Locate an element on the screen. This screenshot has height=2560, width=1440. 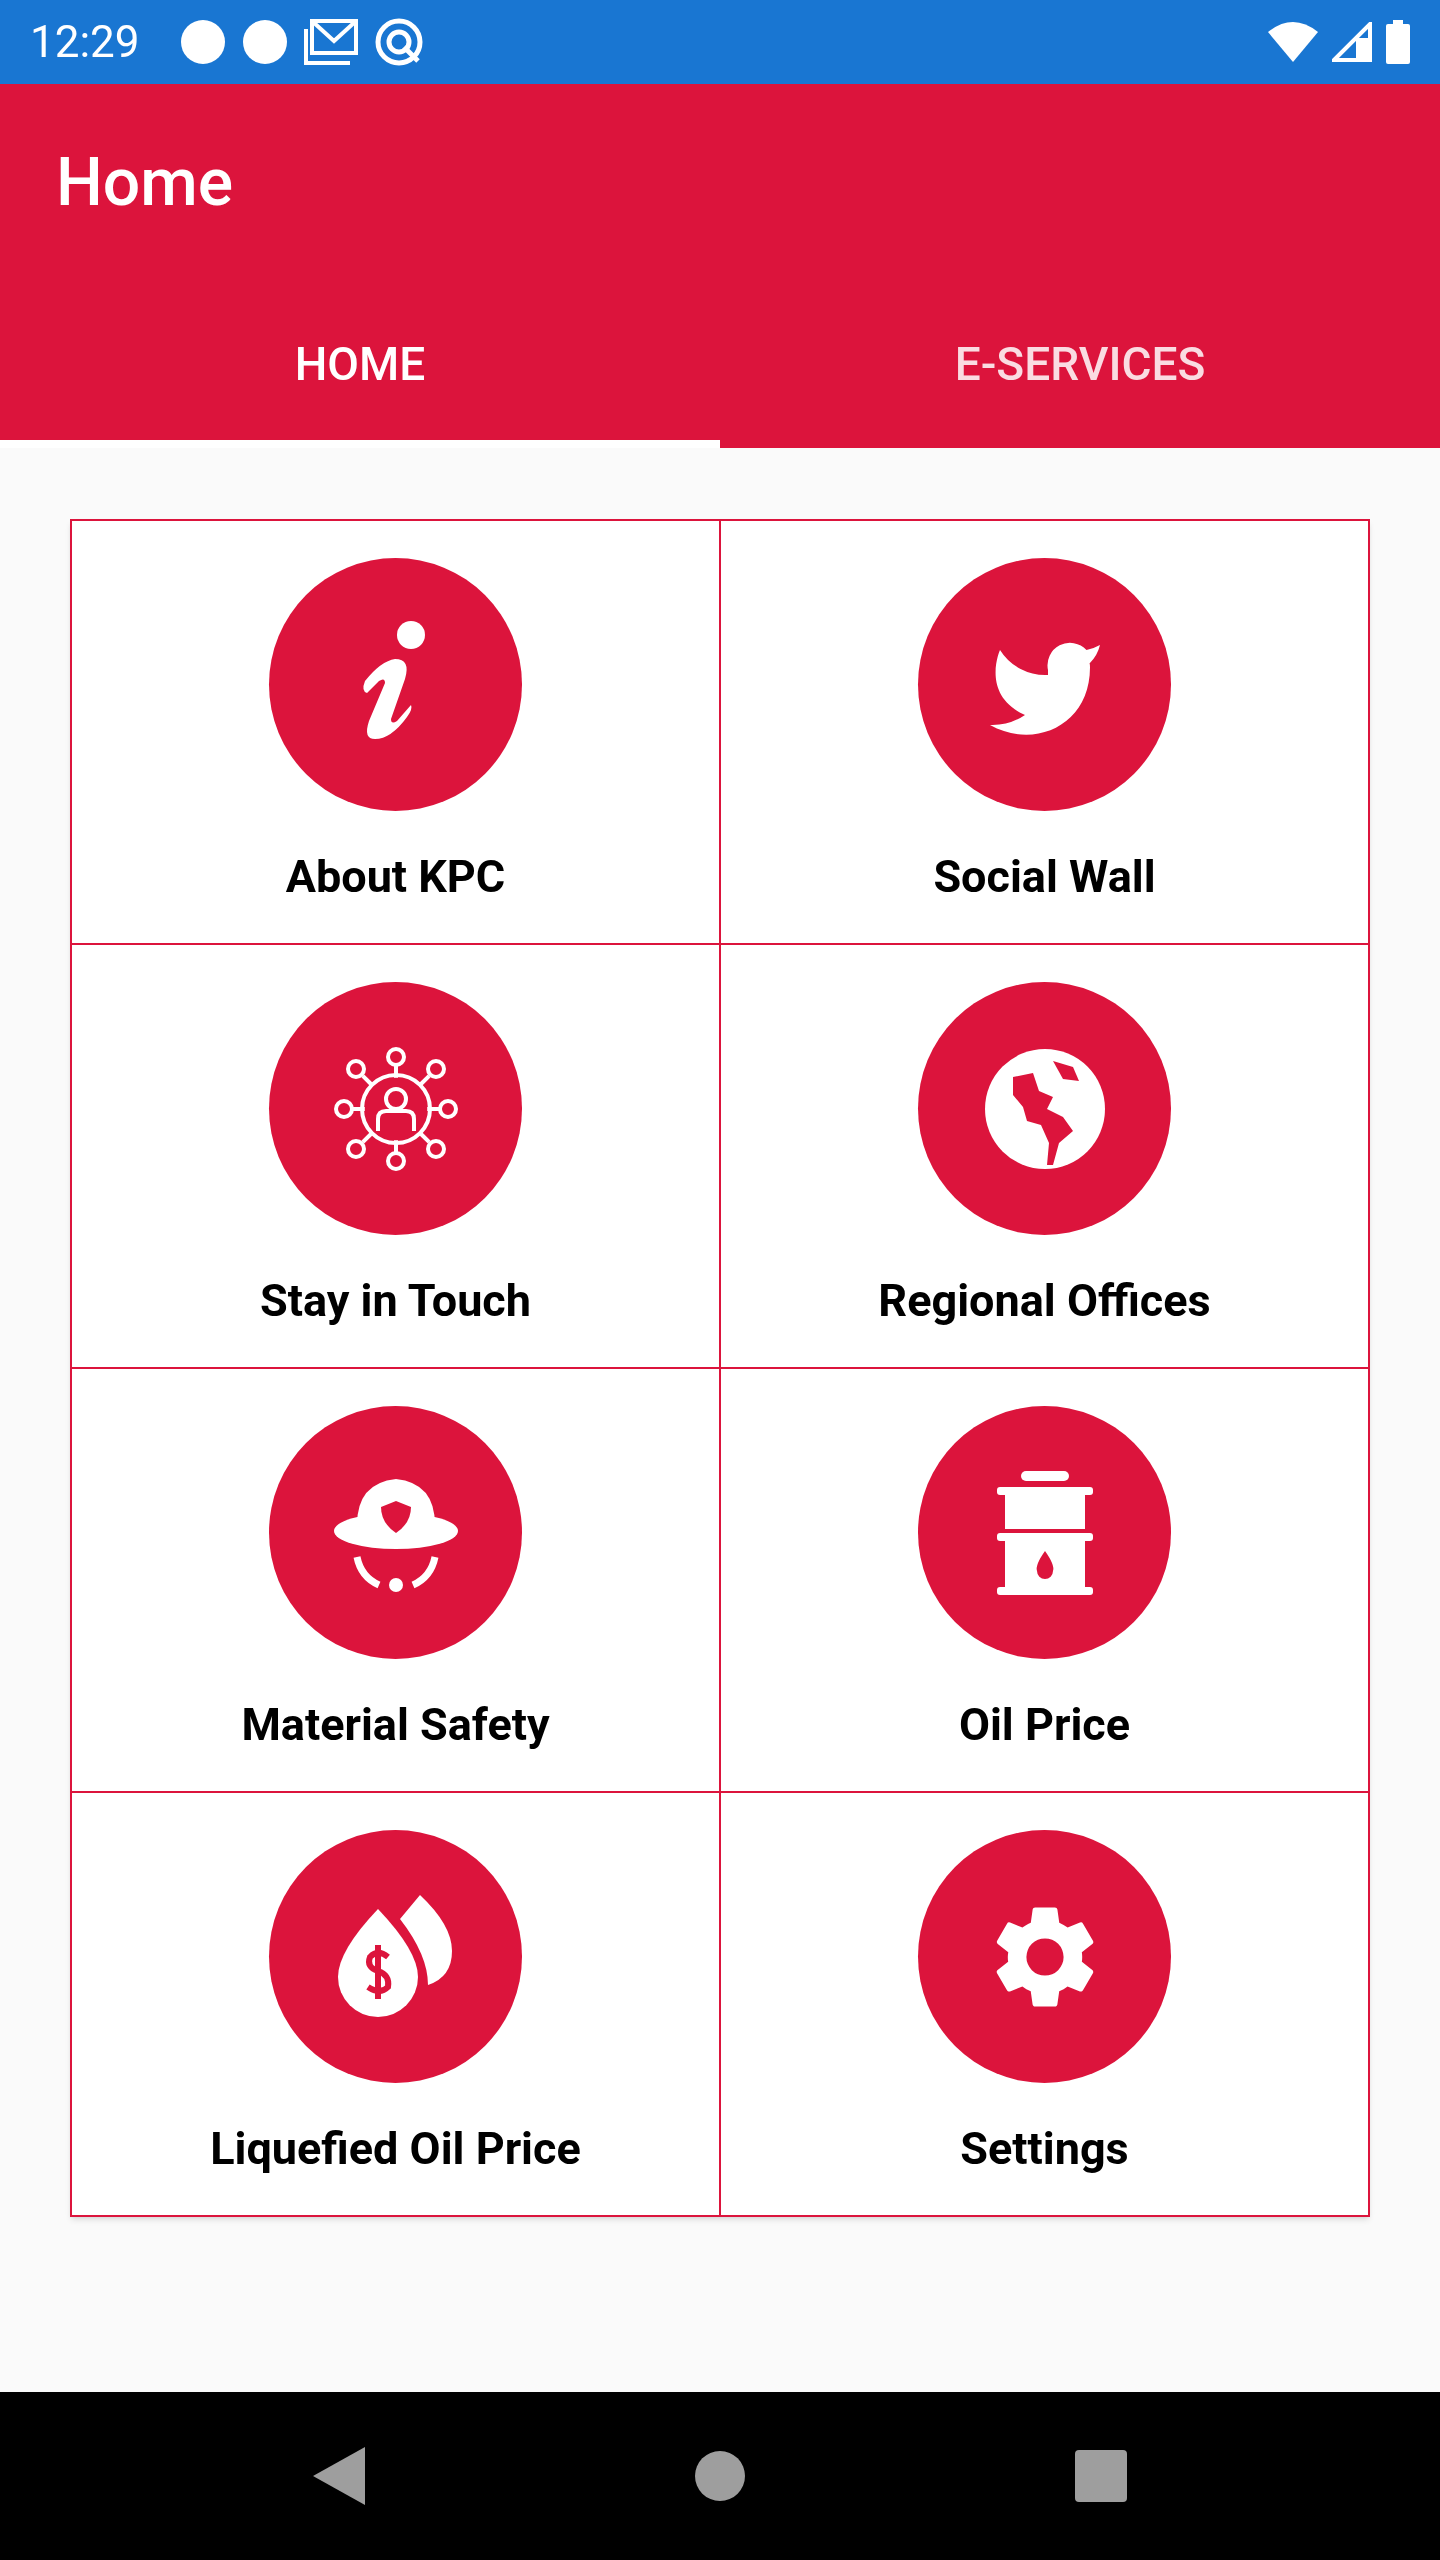
menu-tile: Stay in Touch is located at coordinates (396, 1157).